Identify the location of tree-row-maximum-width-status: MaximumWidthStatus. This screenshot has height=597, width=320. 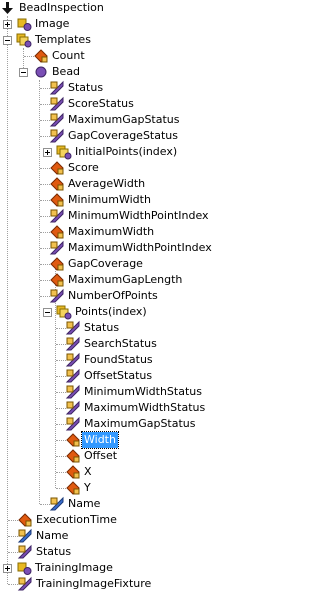
(113, 408).